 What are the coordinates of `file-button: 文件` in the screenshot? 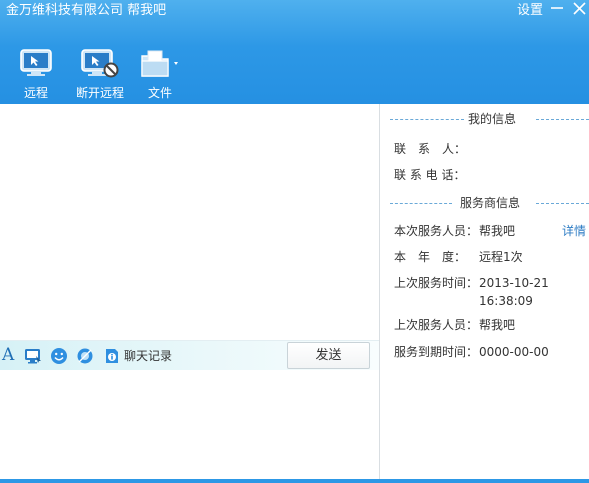 It's located at (160, 75).